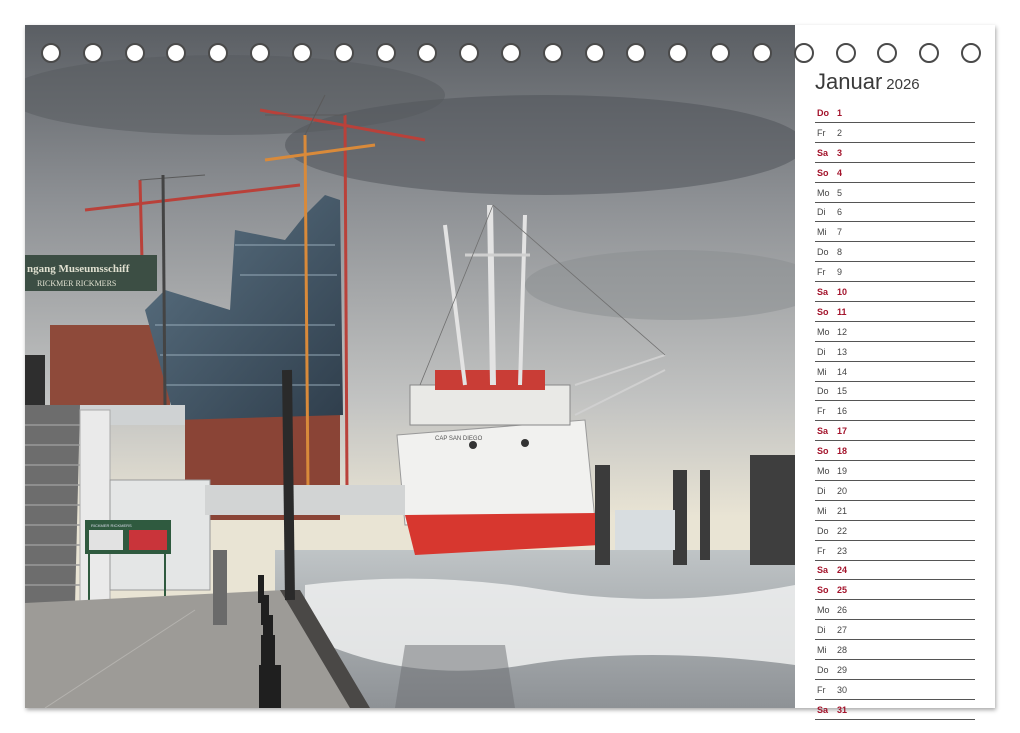 The image size is (1020, 733). What do you see at coordinates (895, 113) in the screenshot?
I see `day-row: Do 1` at bounding box center [895, 113].